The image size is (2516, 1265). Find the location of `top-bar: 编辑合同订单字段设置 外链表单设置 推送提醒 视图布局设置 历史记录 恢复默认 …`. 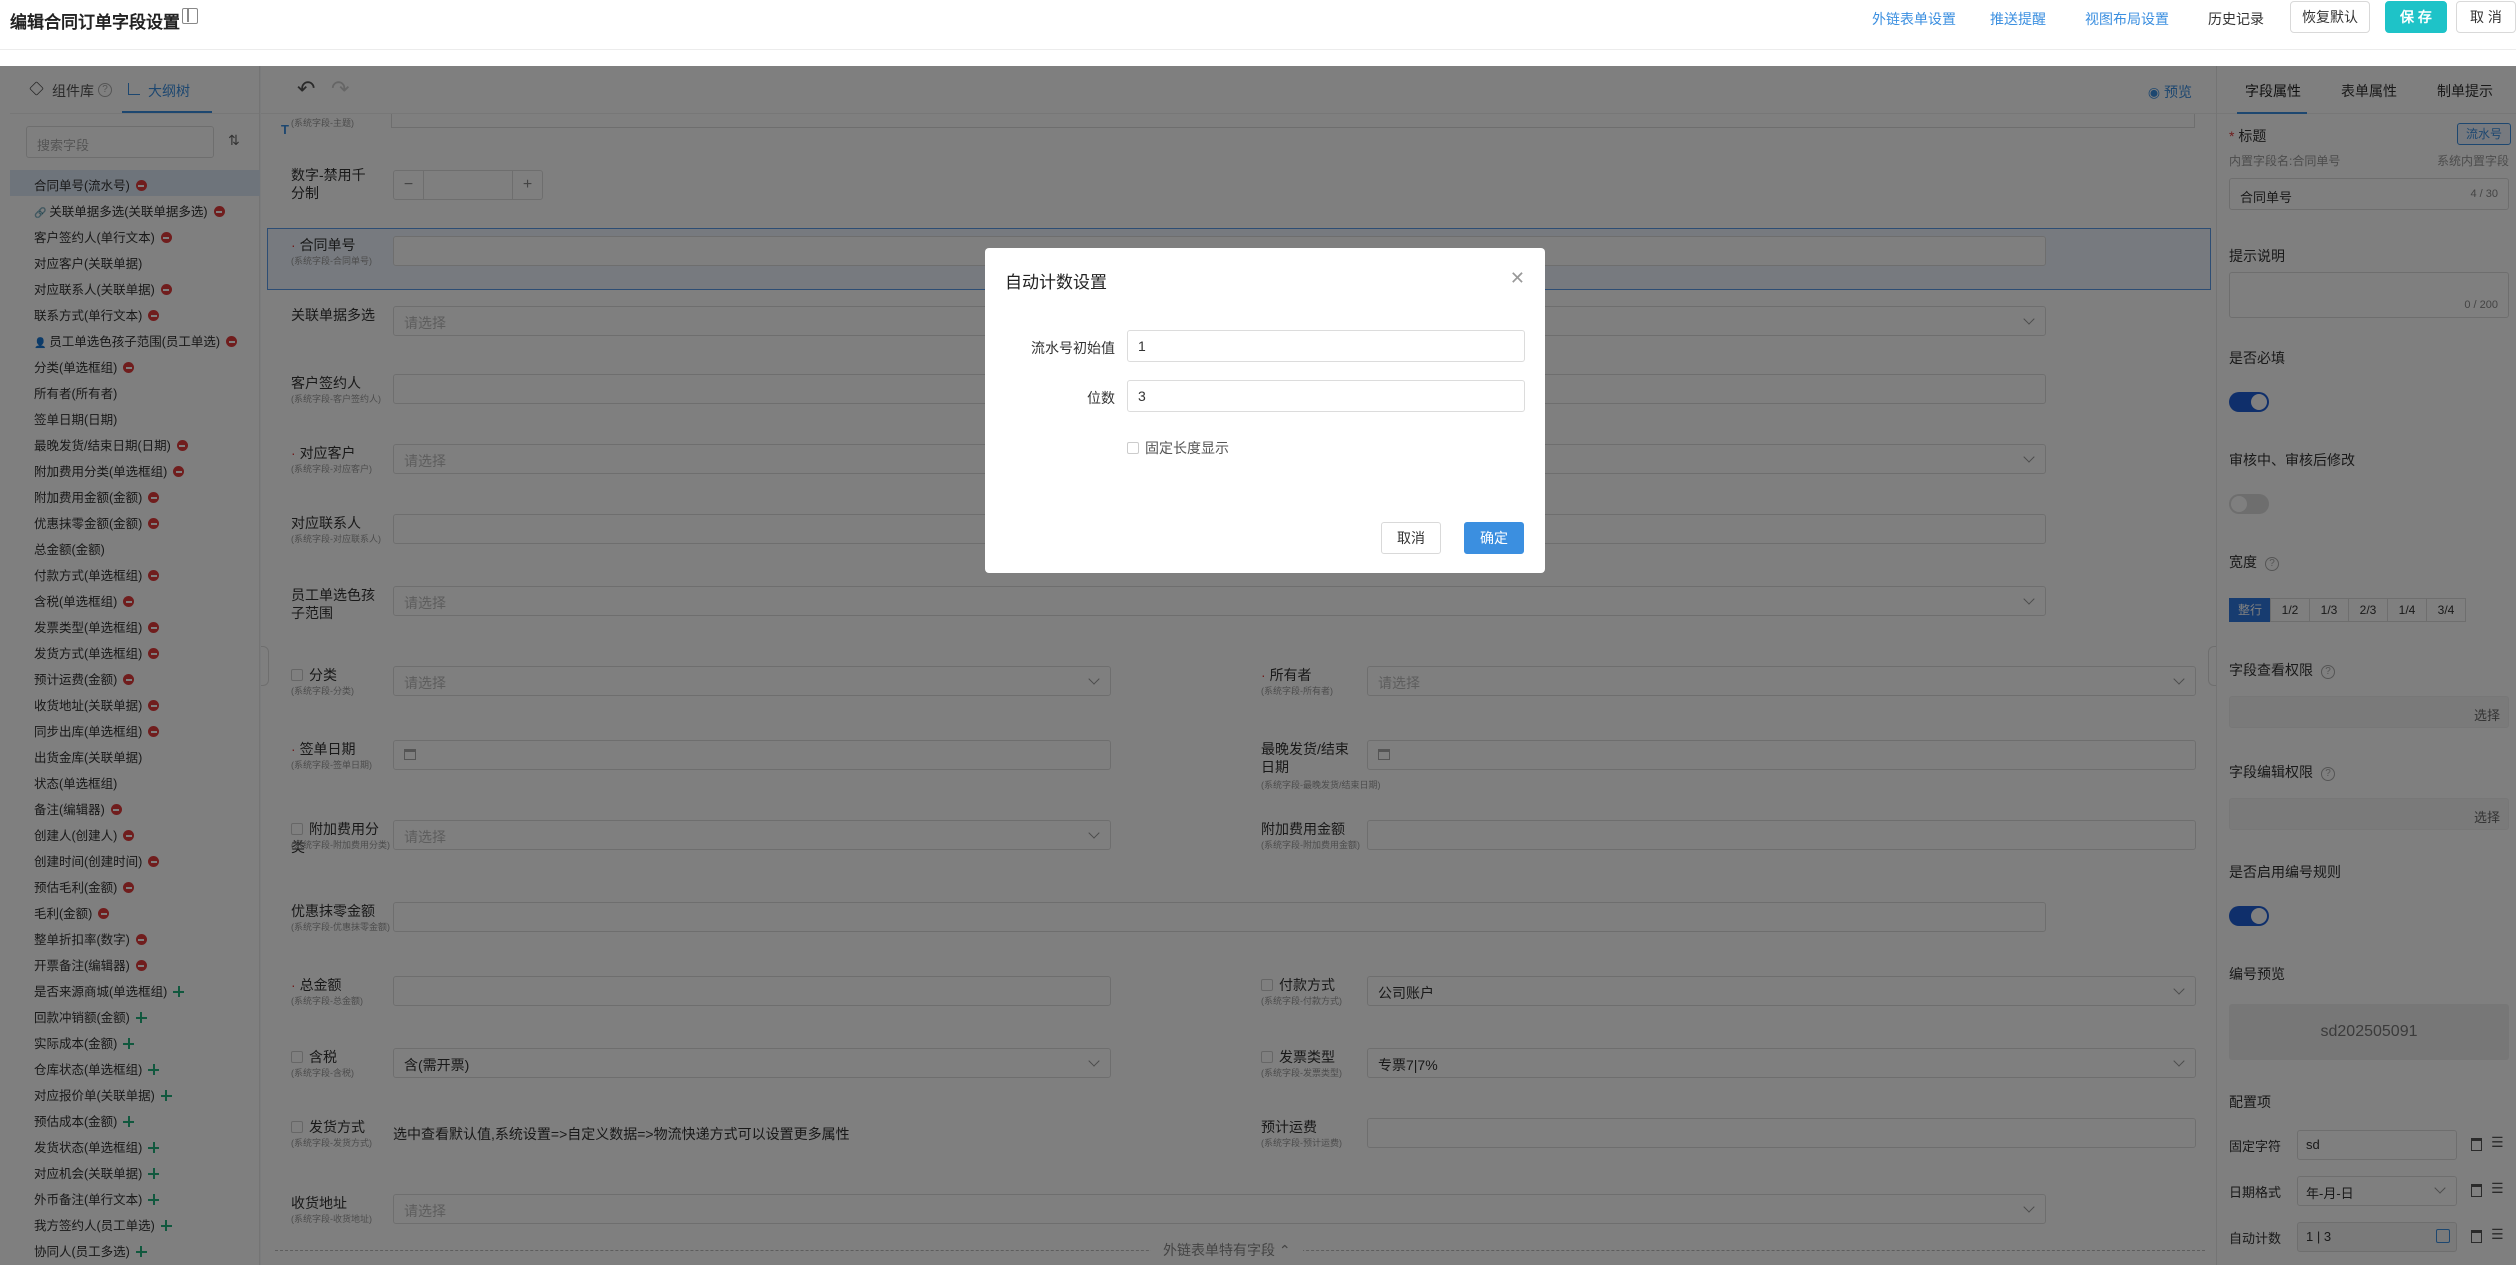

top-bar: 编辑合同订单字段设置 外链表单设置 推送提醒 视图布局设置 历史记录 恢复默认 … is located at coordinates (1258, 25).